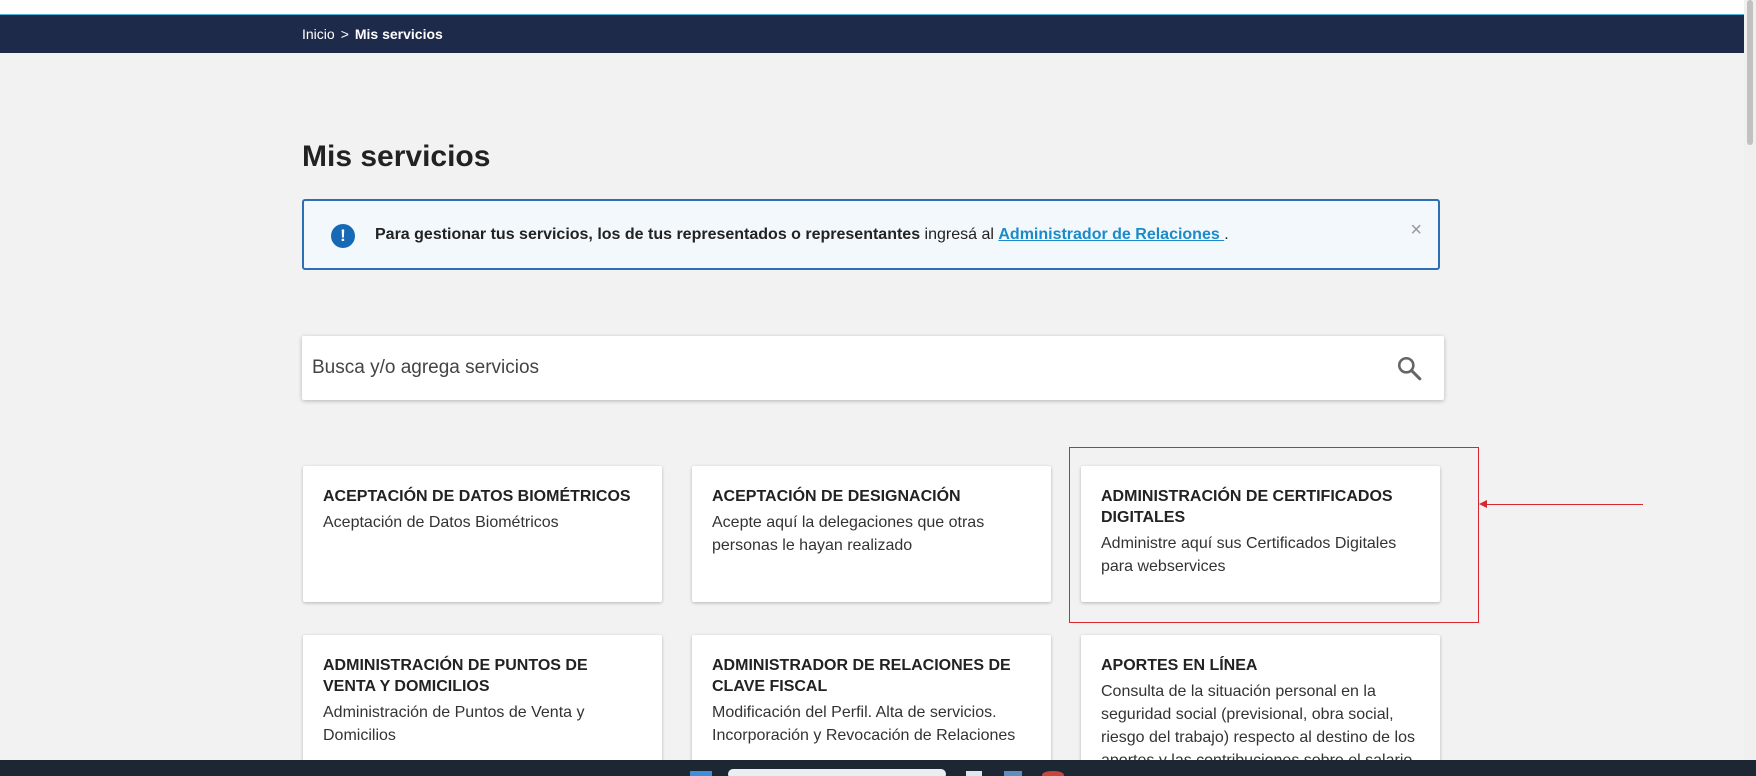  Describe the element at coordinates (878, 768) in the screenshot. I see `os-taskbar` at that location.